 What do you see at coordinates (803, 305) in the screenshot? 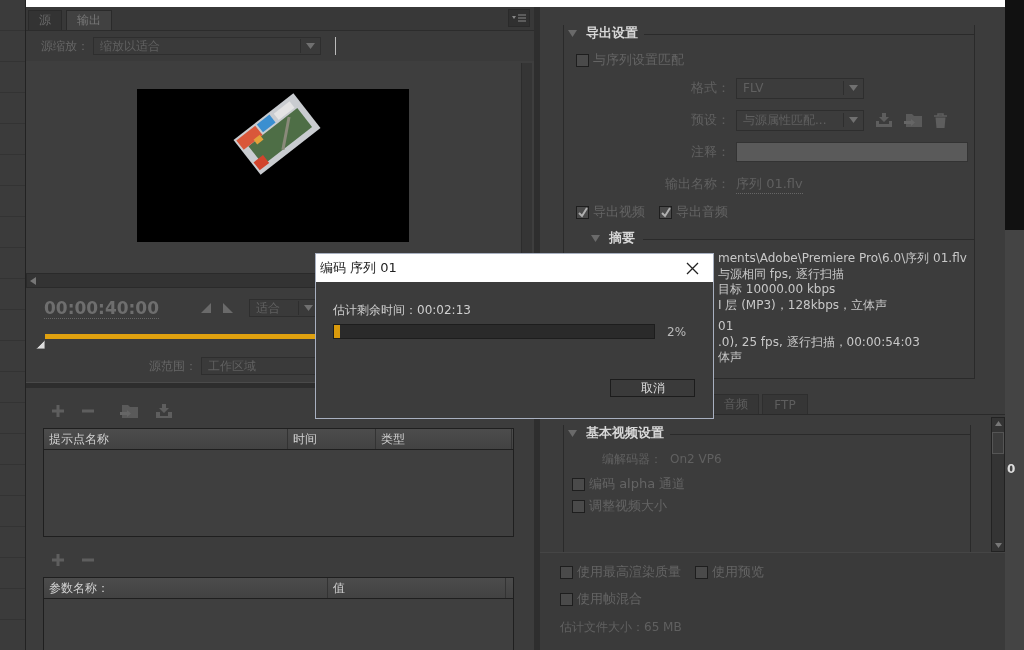
I see `summary-line: I 层 (MP3)，128kbps，立体声` at bounding box center [803, 305].